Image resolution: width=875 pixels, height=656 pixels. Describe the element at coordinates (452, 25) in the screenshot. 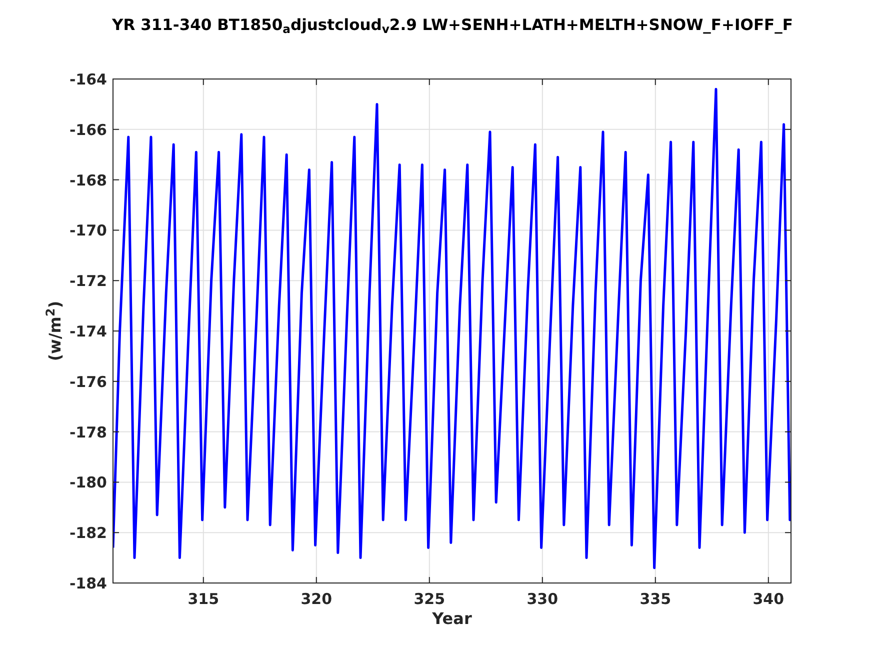

I see `chart-title: YR 311-340 BT1850$_{a}$djustcloud$_{v}$2.9 LW+SENH+LATH+MELTH+SNOW_F+IOFF_F` at that location.